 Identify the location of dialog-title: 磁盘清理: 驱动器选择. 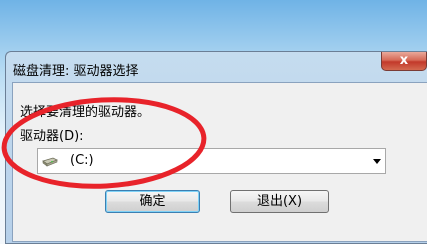
(76, 71).